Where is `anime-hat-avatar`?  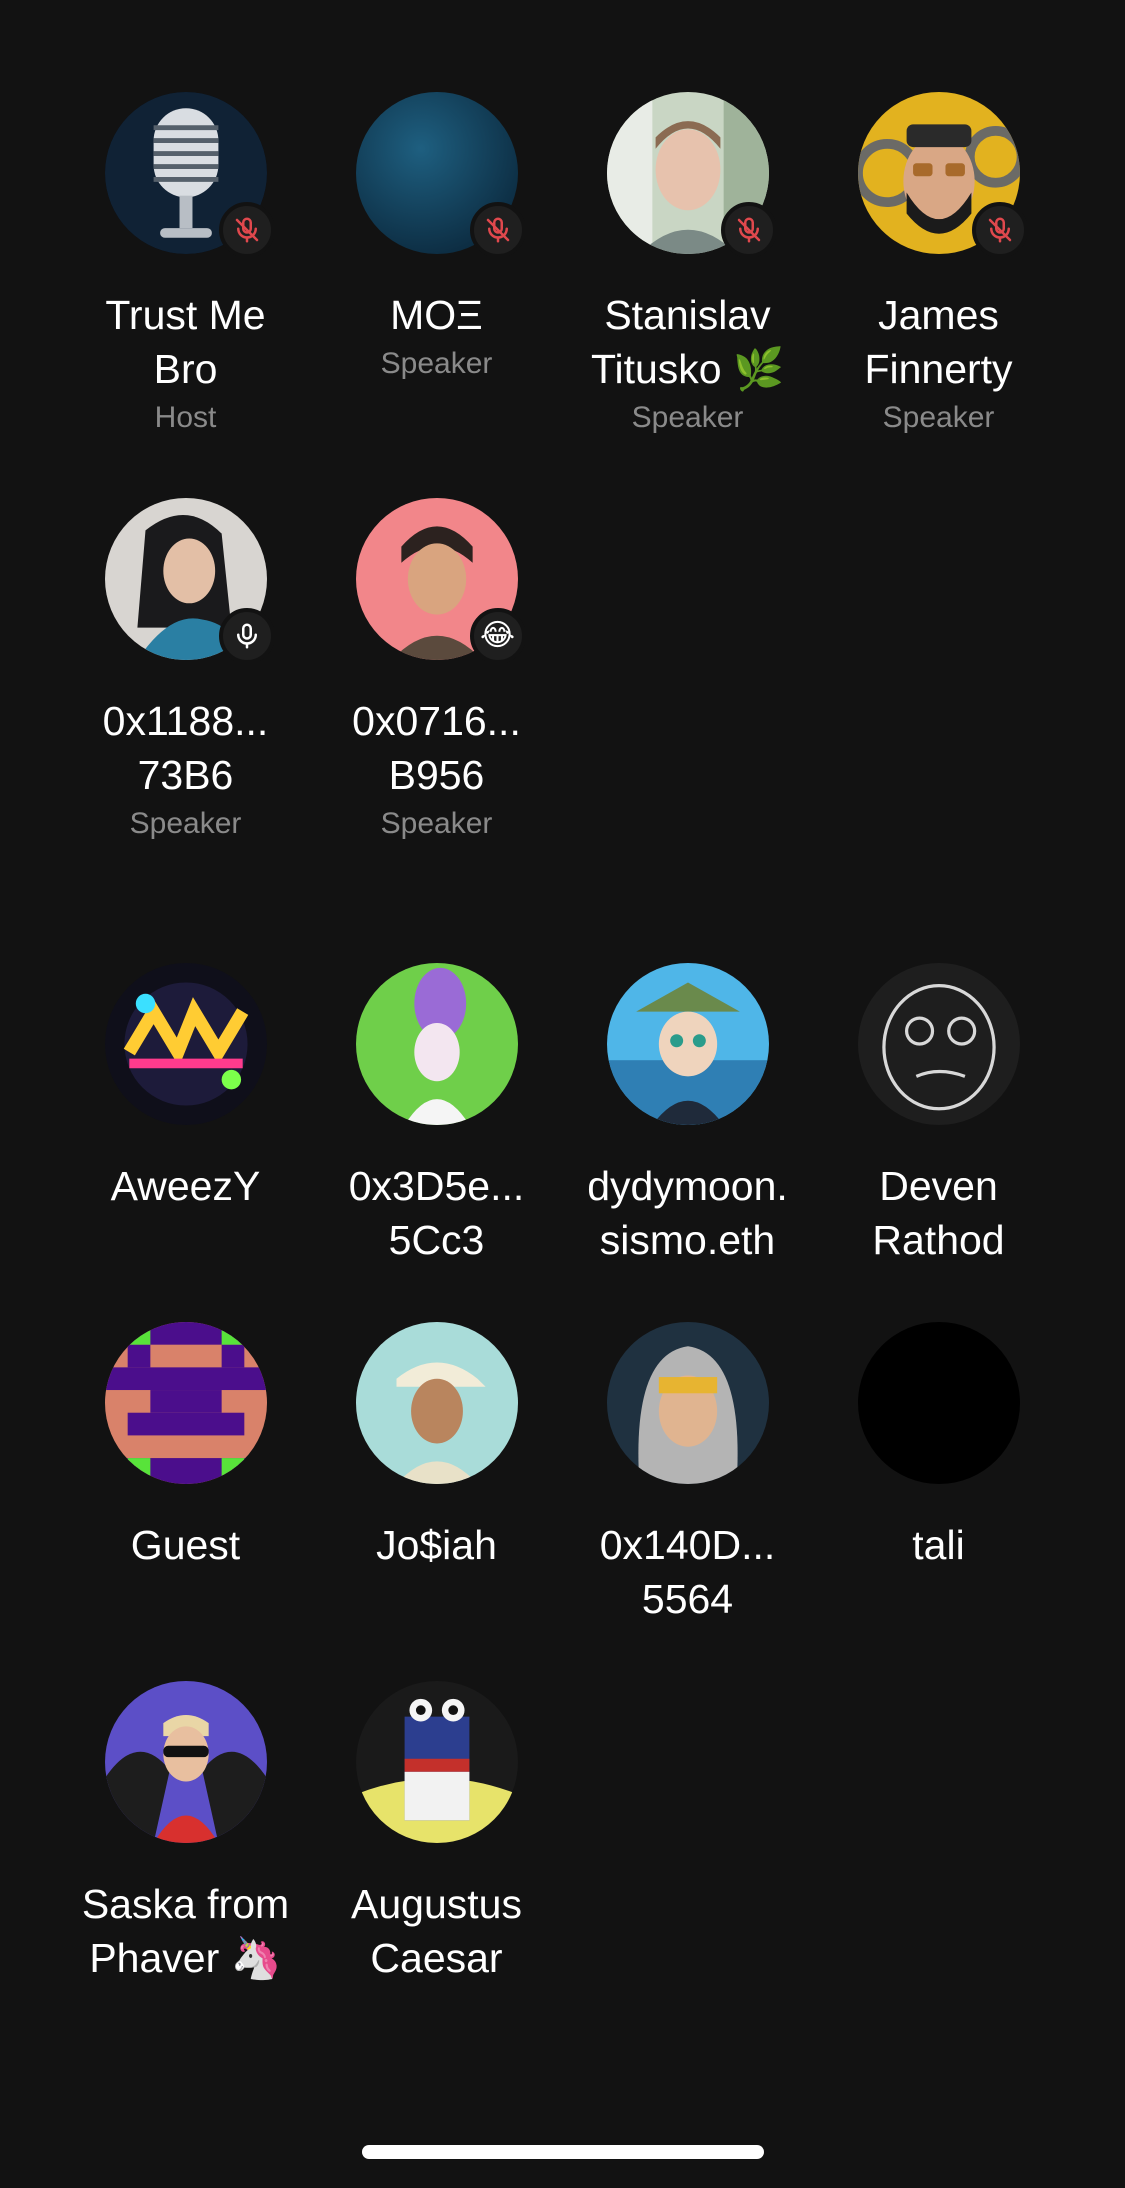
anime-hat-avatar is located at coordinates (687, 1044).